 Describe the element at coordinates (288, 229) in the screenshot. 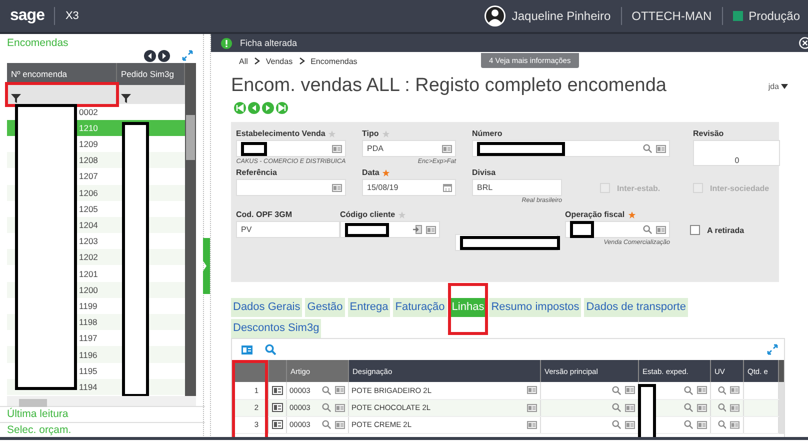

I see `input-field: PV` at that location.